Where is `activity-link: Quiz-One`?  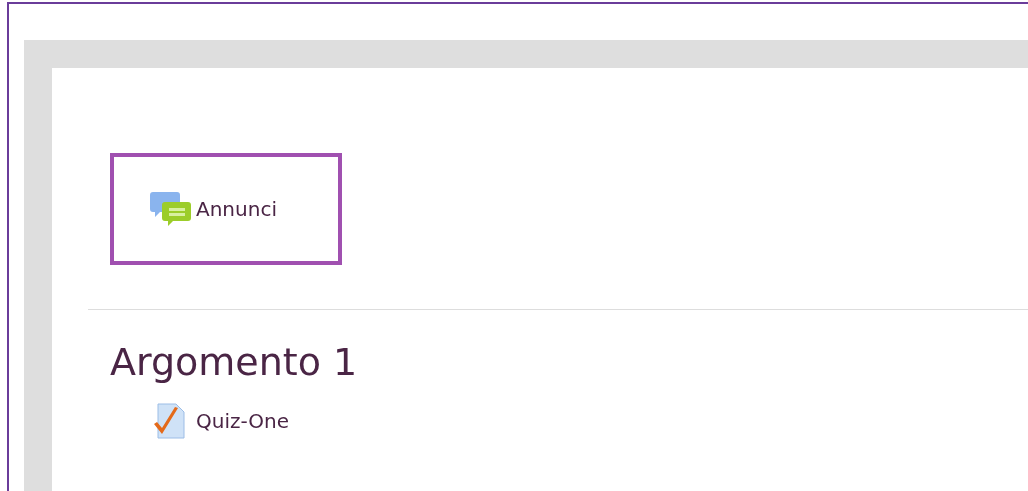 activity-link: Quiz-One is located at coordinates (219, 420).